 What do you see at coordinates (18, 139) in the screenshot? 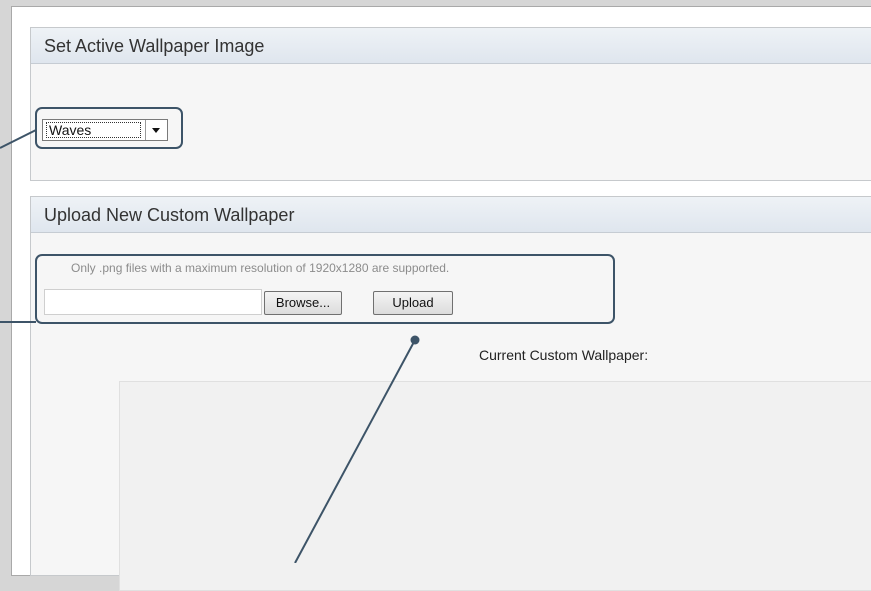
I see `select-callout-line` at bounding box center [18, 139].